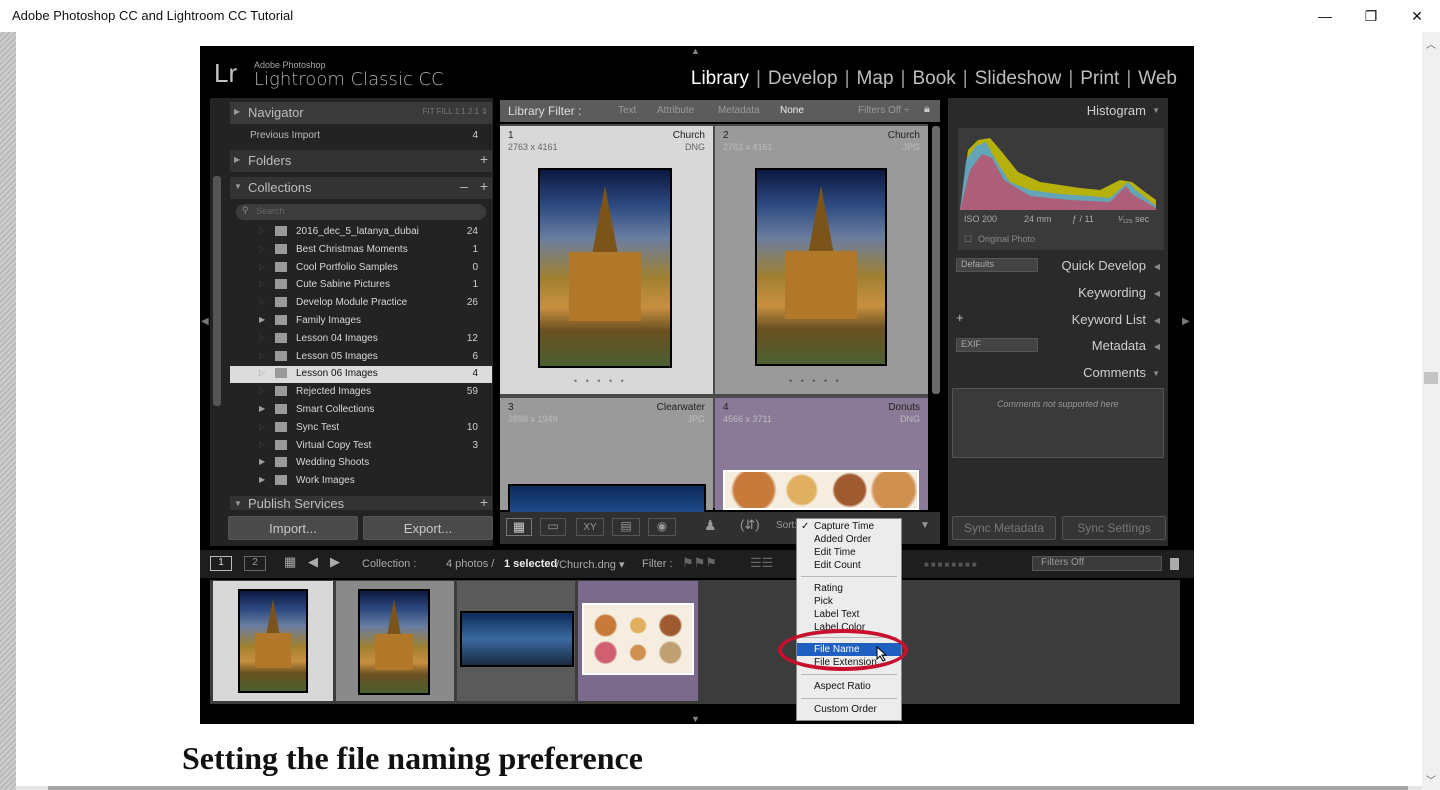 The image size is (1440, 790). I want to click on collection-item: ▶ Work Images, so click(361, 481).